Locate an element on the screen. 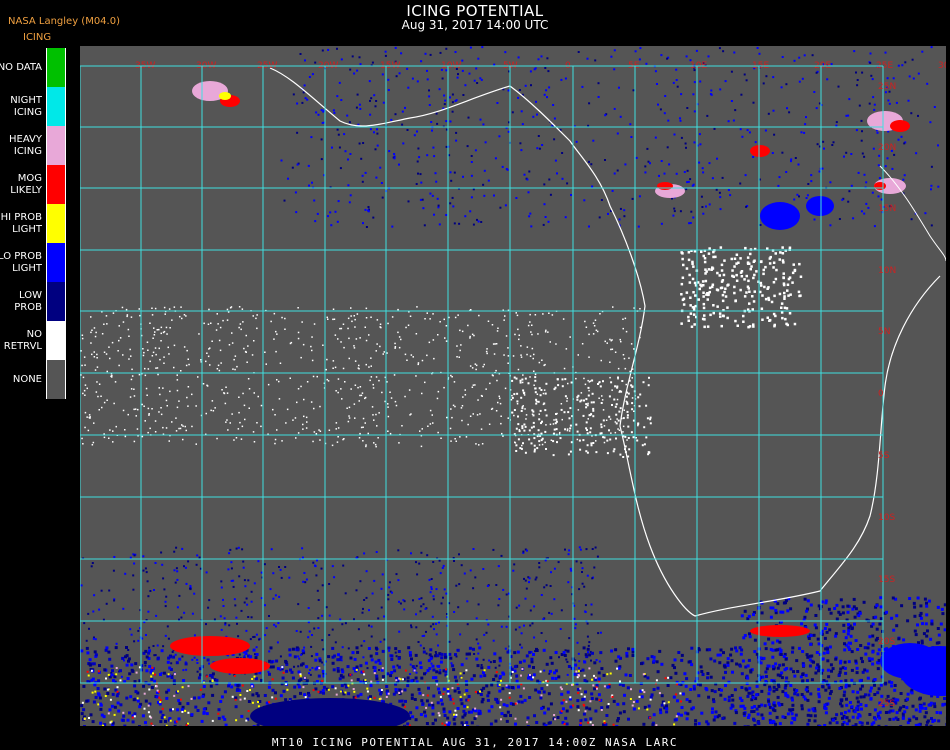 This screenshot has width=950, height=750. legend-item: NO DATA is located at coordinates (33, 67).